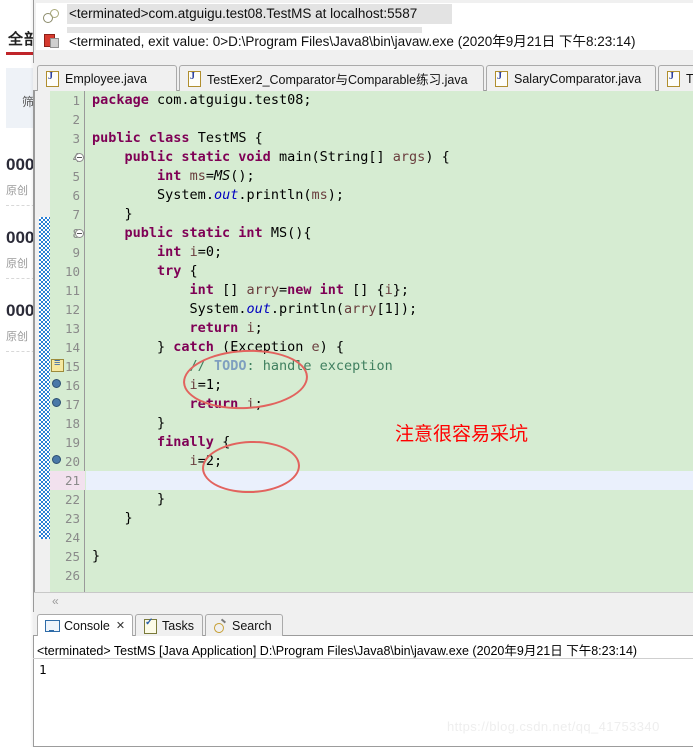 The width and height of the screenshot is (693, 747). I want to click on search-icon, so click(220, 626).